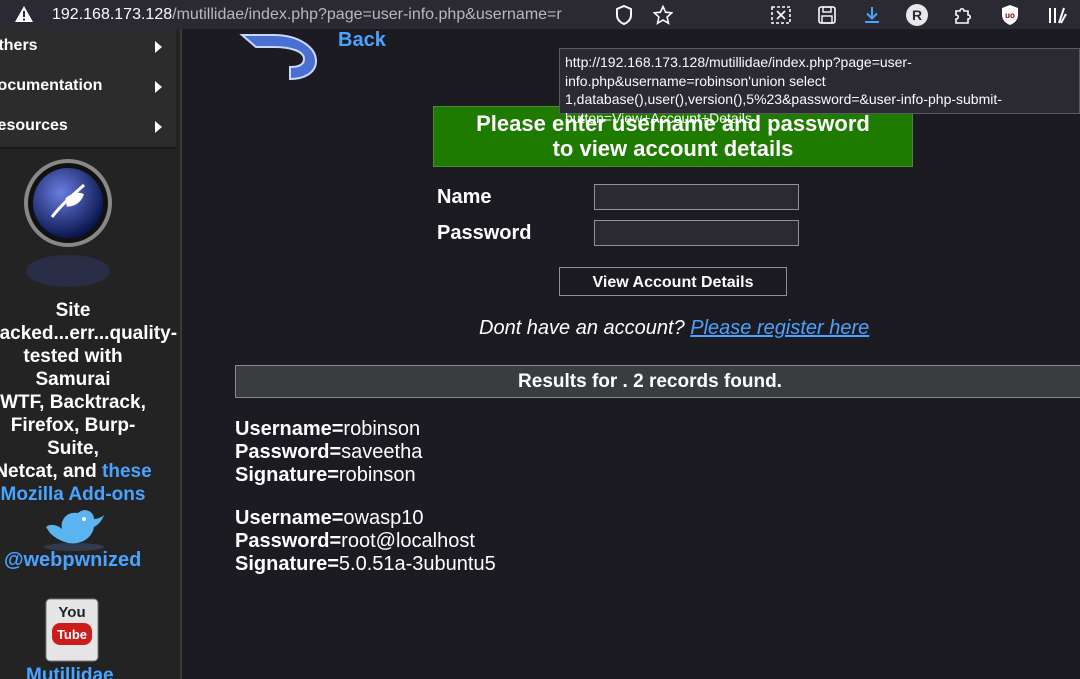 The width and height of the screenshot is (1080, 679). Describe the element at coordinates (74, 527) in the screenshot. I see `twitter-bird-icon` at that location.